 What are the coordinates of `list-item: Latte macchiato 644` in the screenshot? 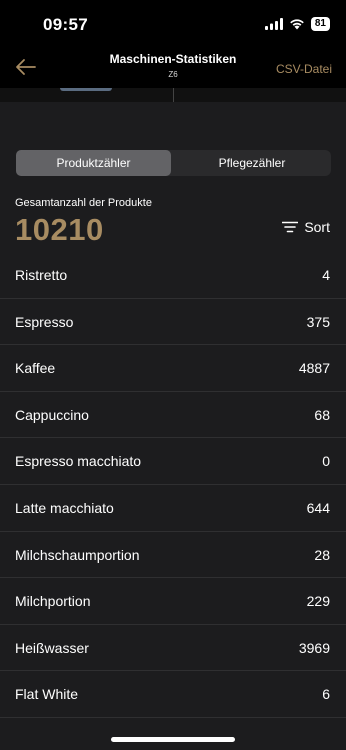 It's located at (173, 508).